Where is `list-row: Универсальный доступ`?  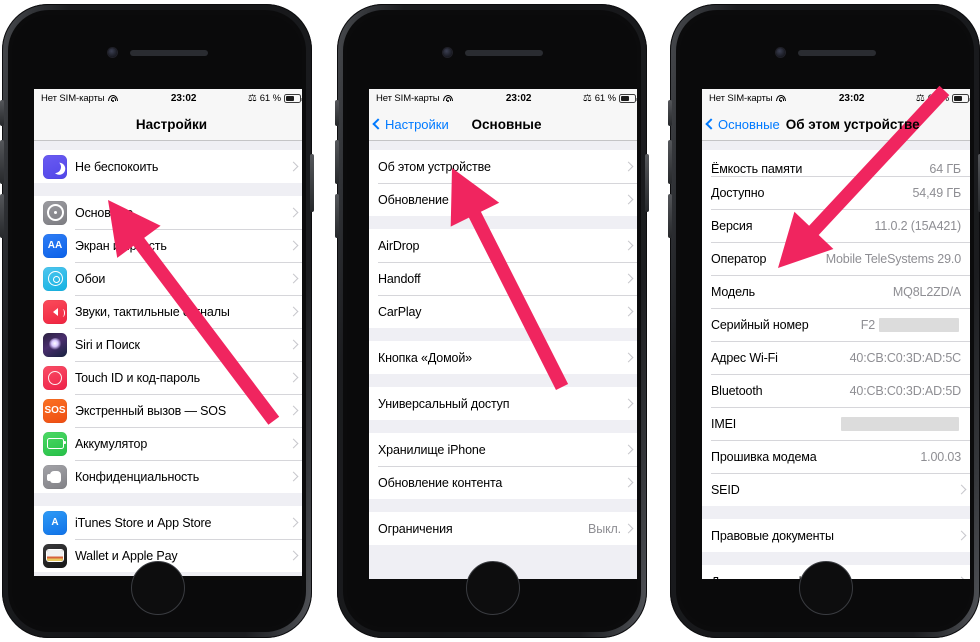 list-row: Универсальный доступ is located at coordinates (503, 403).